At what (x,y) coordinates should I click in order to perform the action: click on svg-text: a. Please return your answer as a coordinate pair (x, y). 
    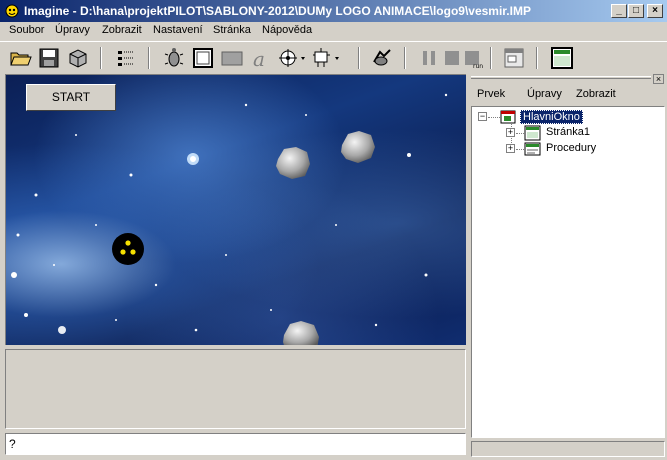
    Looking at the image, I should click on (259, 58).